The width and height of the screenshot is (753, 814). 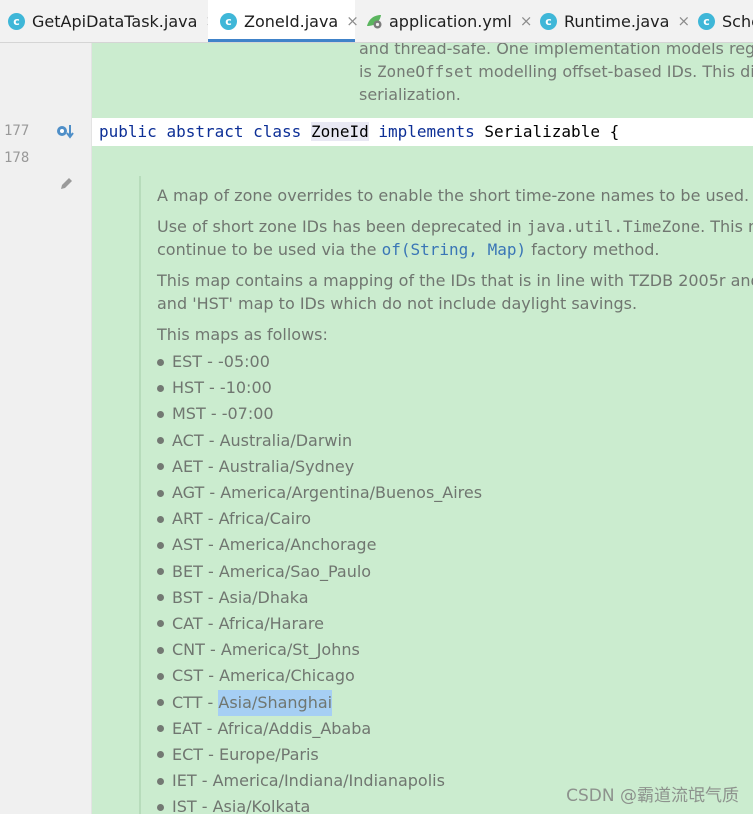 I want to click on keyword-implements: implements, so click(x=426, y=131).